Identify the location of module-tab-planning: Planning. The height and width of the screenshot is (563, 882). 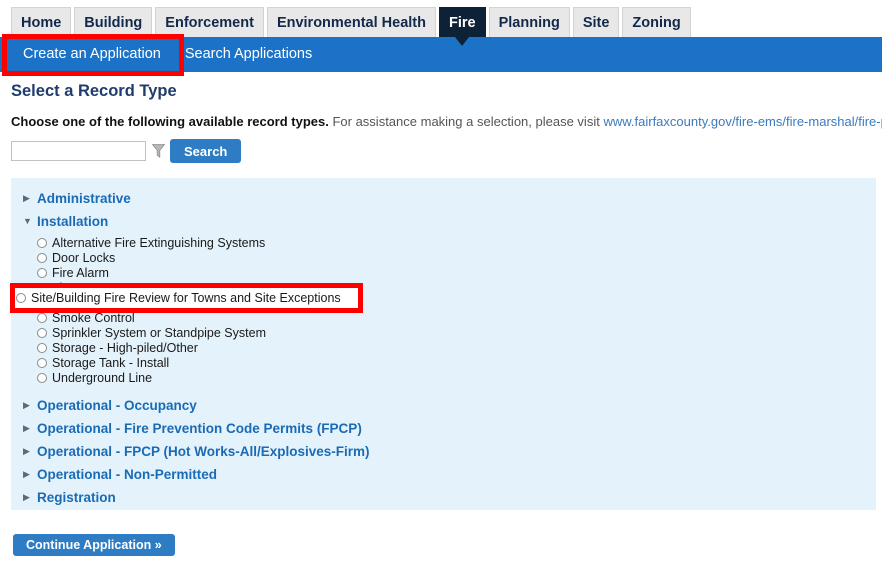
(529, 22).